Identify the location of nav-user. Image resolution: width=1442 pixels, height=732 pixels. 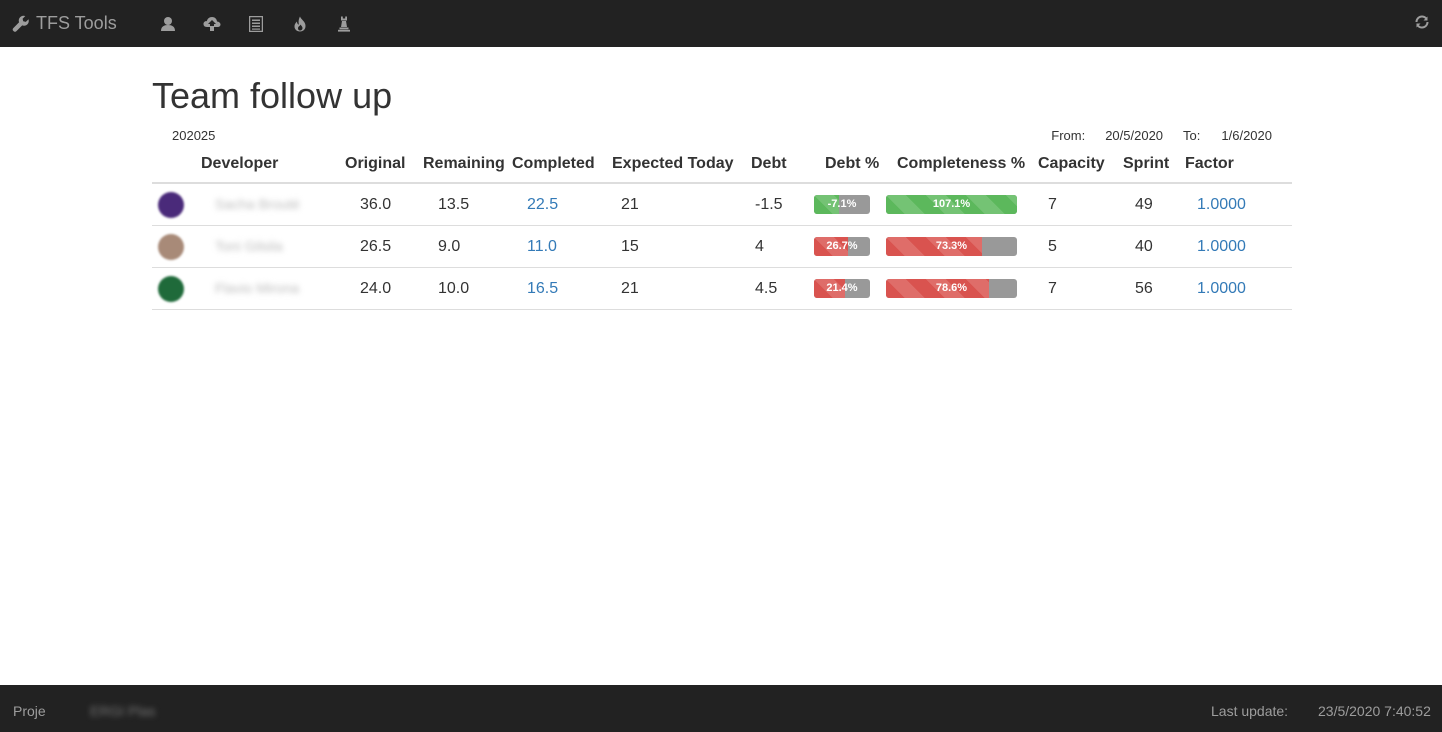
(168, 23).